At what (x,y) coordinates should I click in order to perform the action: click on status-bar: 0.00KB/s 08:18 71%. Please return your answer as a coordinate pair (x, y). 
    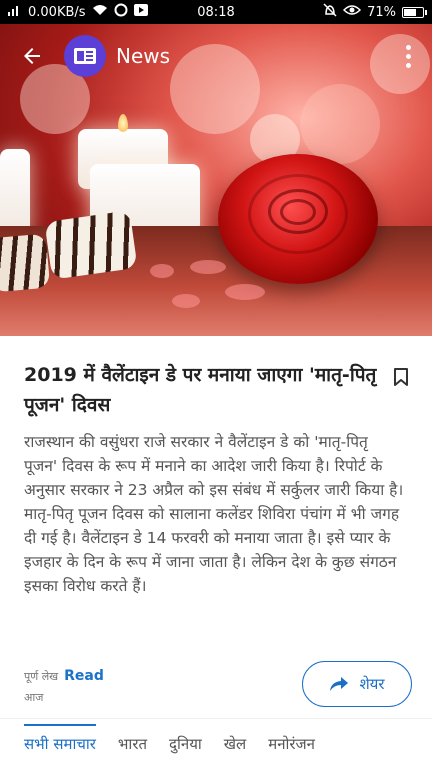
    Looking at the image, I should click on (216, 12).